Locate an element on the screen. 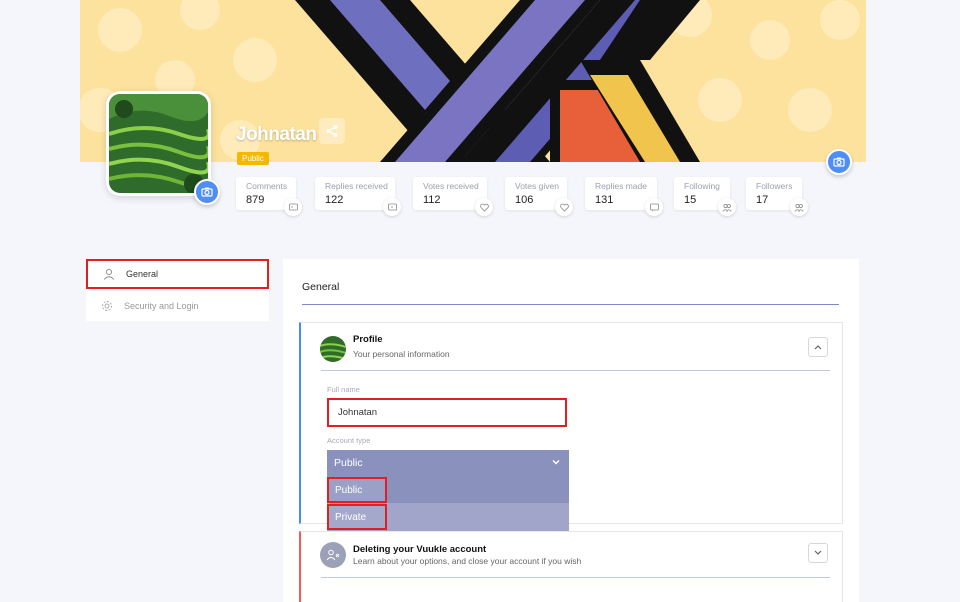  account-type-option-public: Public is located at coordinates (357, 490).